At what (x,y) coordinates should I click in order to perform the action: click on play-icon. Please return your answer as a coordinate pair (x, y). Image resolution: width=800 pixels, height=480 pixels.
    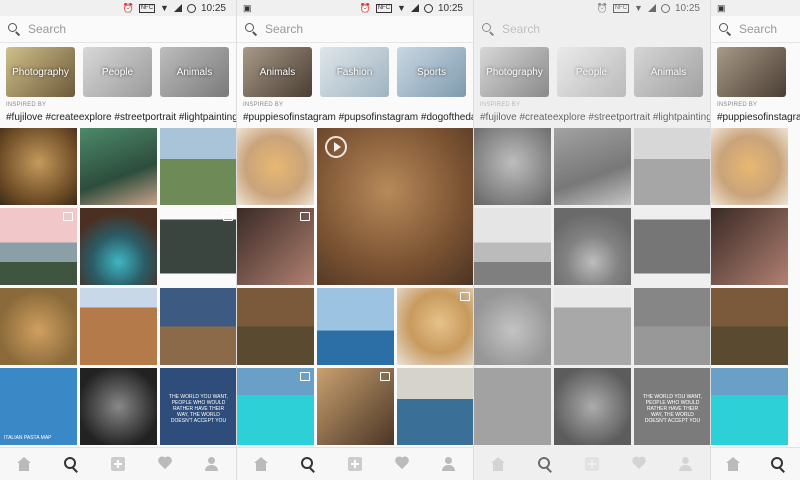
    Looking at the image, I should click on (336, 147).